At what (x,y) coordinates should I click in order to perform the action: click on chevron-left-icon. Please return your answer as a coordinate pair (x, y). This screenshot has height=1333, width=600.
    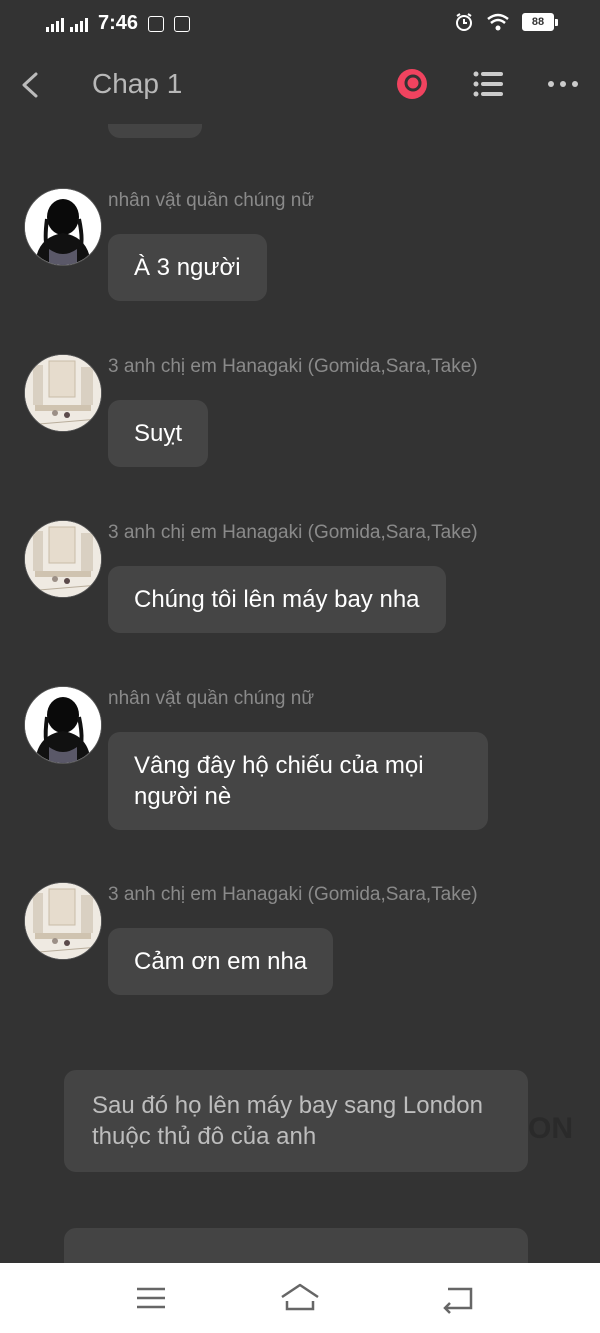
    Looking at the image, I should click on (31, 84).